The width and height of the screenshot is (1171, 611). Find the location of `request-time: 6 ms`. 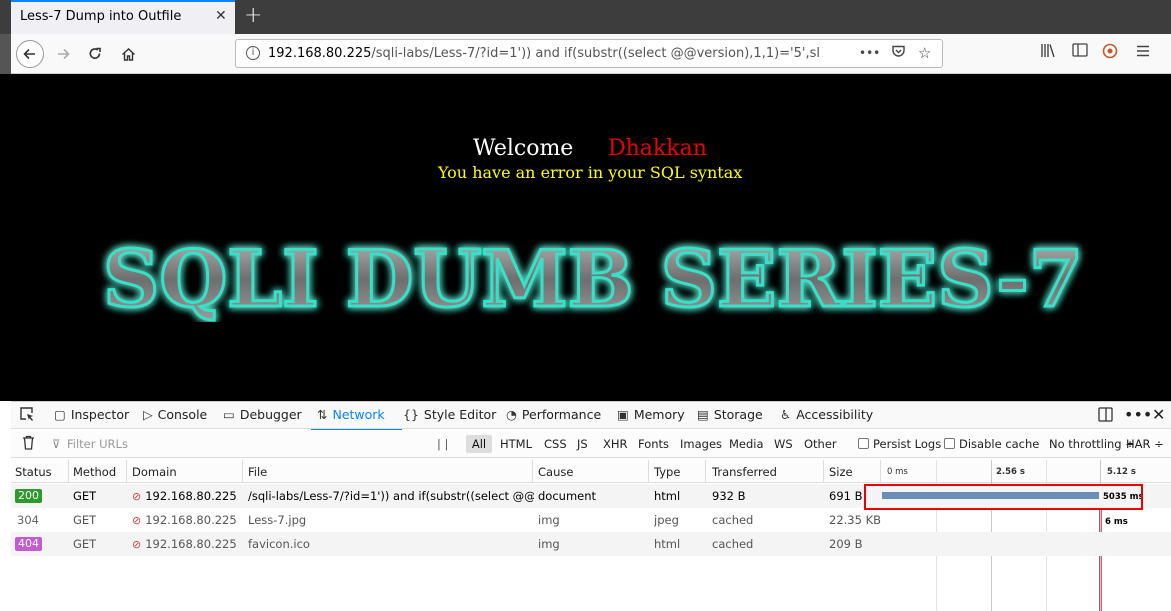

request-time: 6 ms is located at coordinates (1116, 522).